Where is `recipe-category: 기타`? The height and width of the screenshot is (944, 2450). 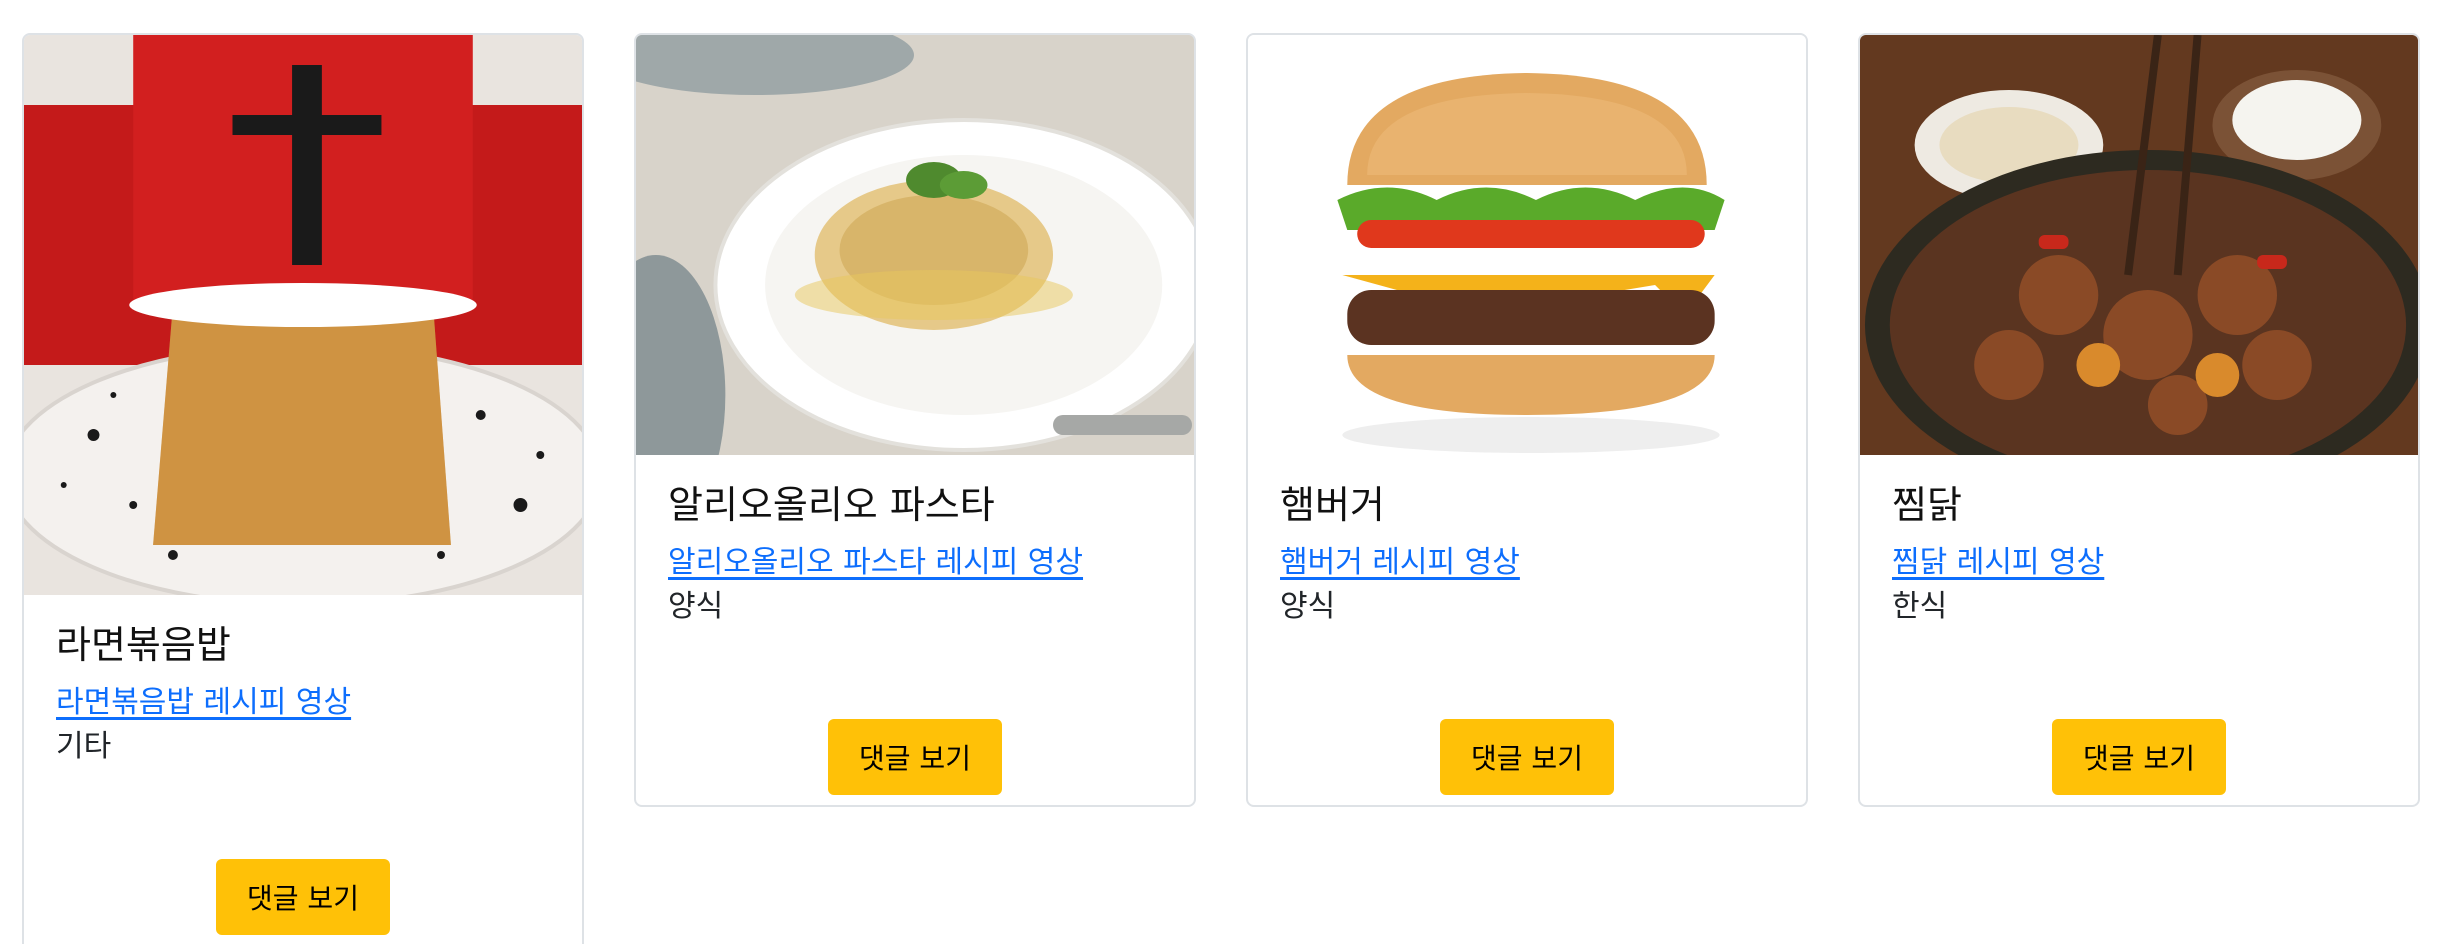
recipe-category: 기타 is located at coordinates (84, 746).